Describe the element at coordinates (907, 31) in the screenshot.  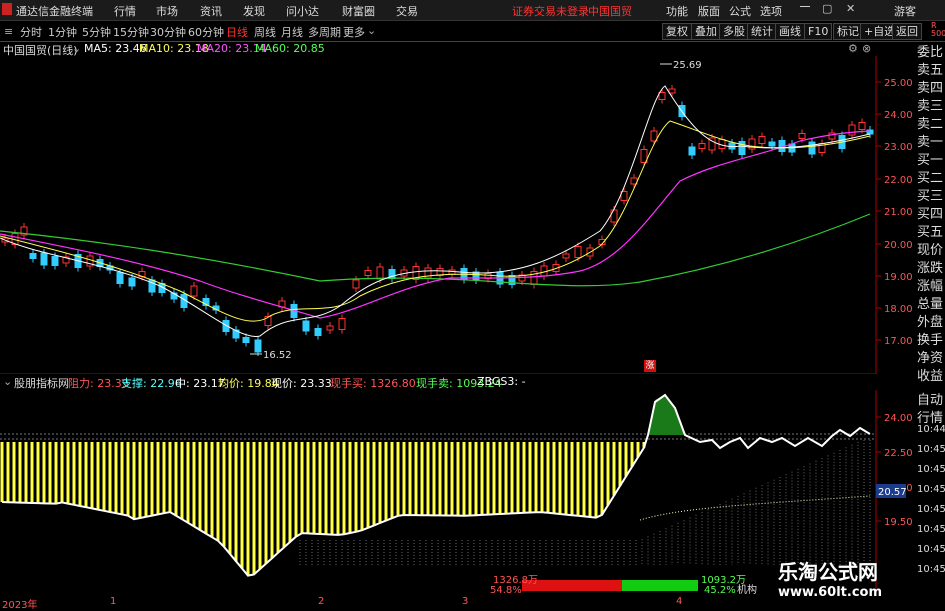
I see `back-button: 返回` at that location.